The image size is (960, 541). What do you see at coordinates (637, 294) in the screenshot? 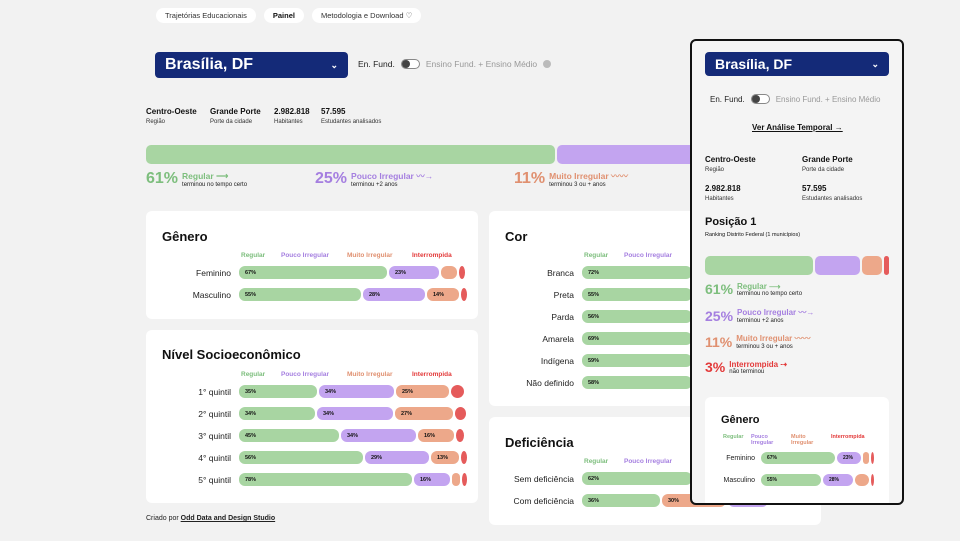
I see `row-bar-preta: 55%` at bounding box center [637, 294].